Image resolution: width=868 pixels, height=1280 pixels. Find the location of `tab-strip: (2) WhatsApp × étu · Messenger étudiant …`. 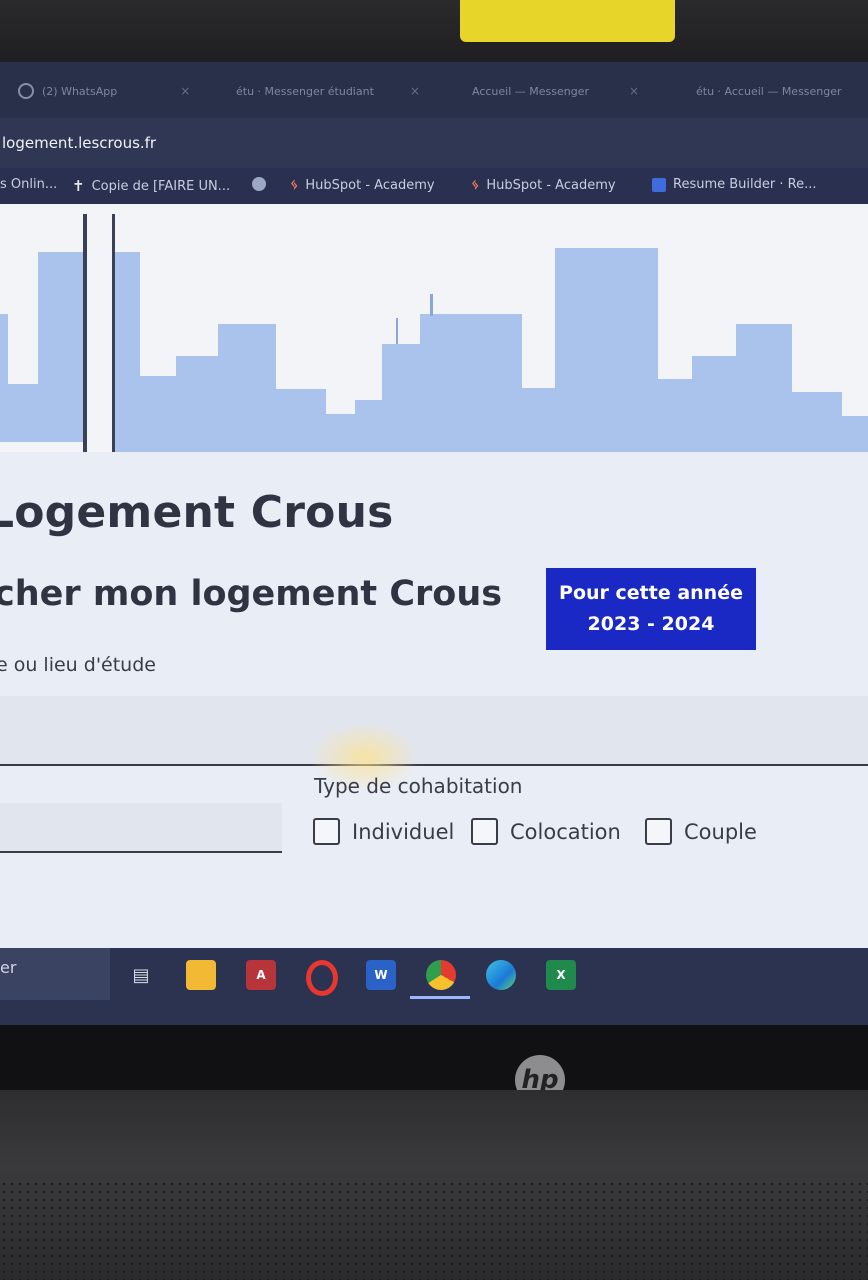

tab-strip: (2) WhatsApp × étu · Messenger étudiant … is located at coordinates (434, 90).